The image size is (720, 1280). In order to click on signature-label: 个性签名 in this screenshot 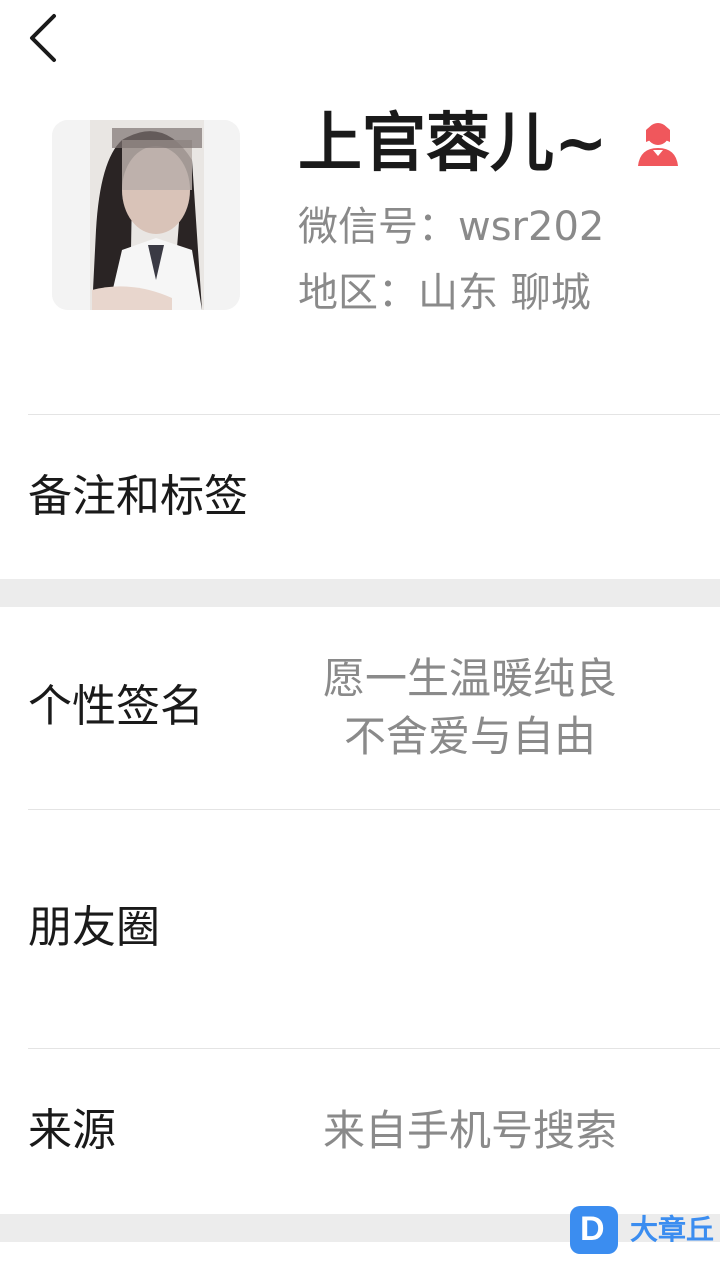, I will do `click(116, 706)`.